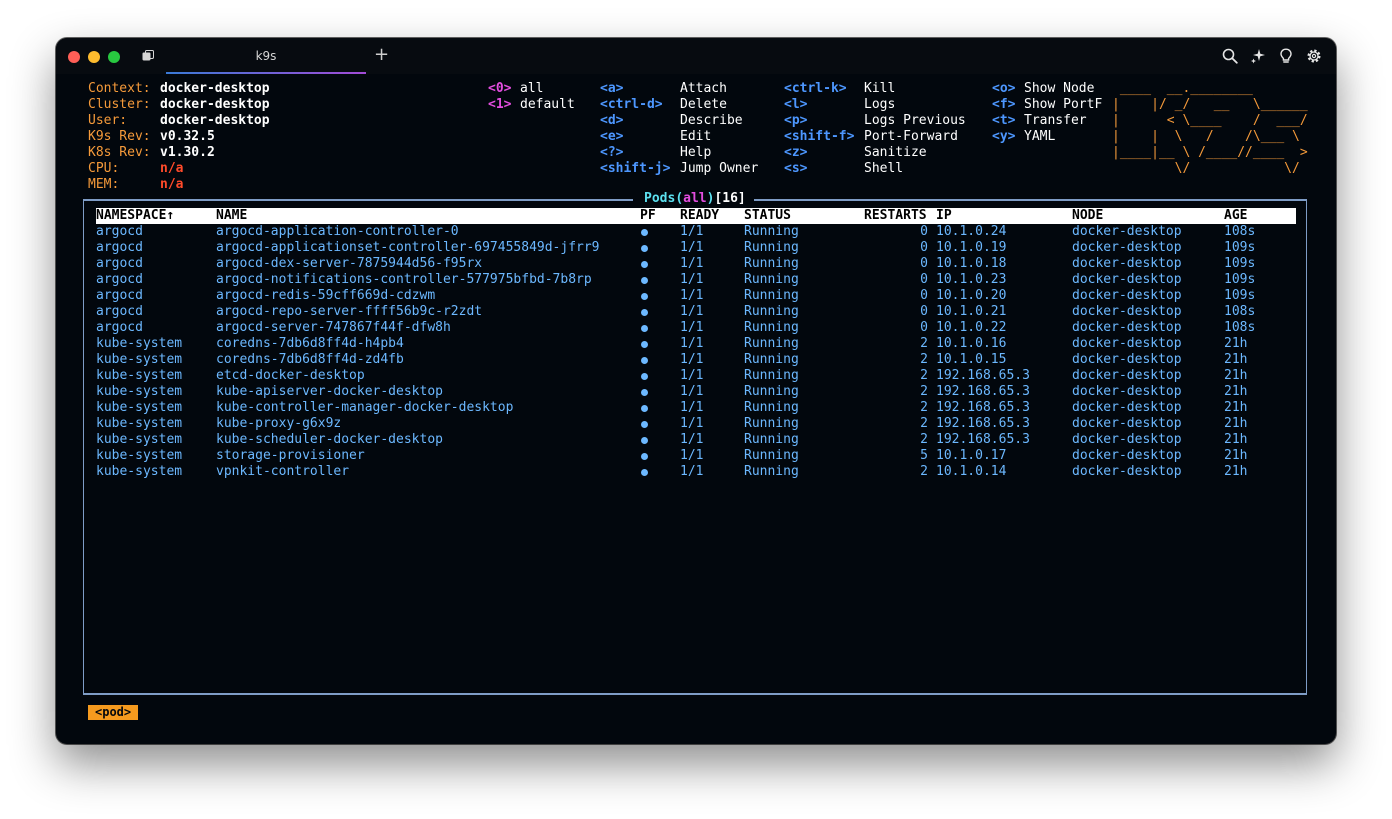 This screenshot has height=819, width=1392. Describe the element at coordinates (148, 55) in the screenshot. I see `tabs-overview-icon` at that location.